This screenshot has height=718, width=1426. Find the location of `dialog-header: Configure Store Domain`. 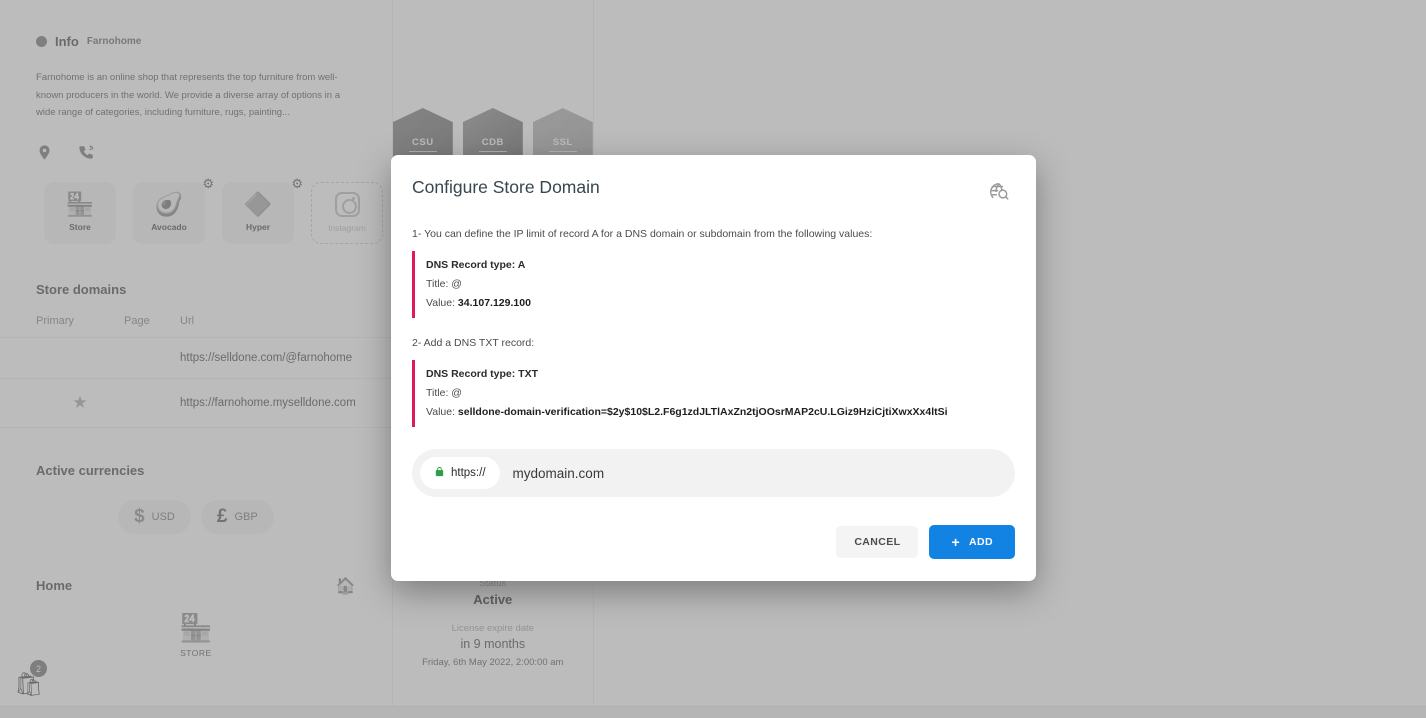

dialog-header: Configure Store Domain is located at coordinates (713, 181).